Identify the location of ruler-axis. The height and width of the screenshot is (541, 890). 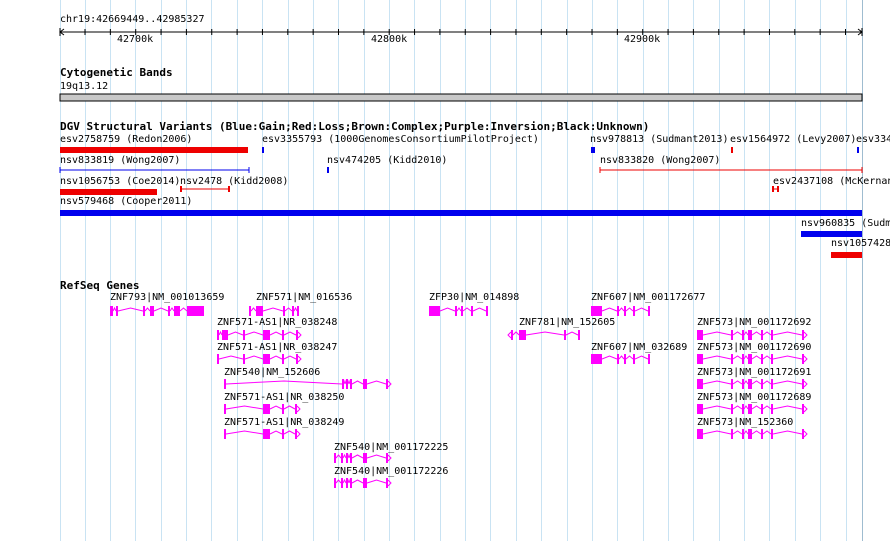
(461, 32).